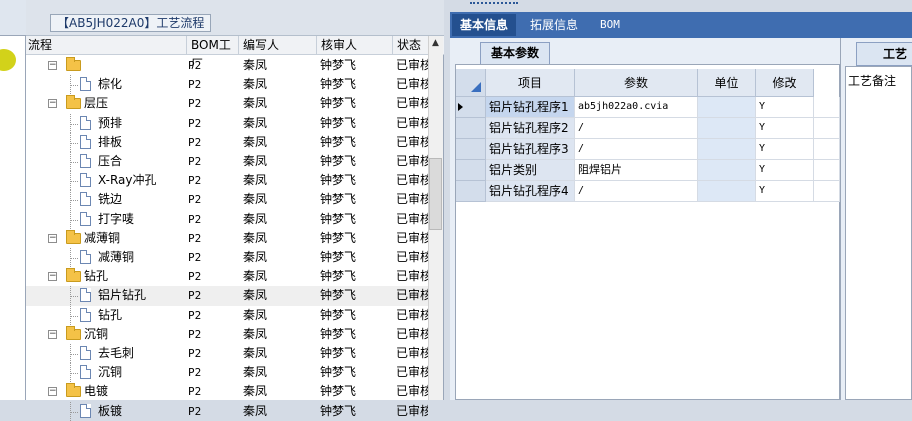 The width and height of the screenshot is (912, 421). Describe the element at coordinates (212, 53) in the screenshot. I see `column-header-bom: BOM工厂` at that location.